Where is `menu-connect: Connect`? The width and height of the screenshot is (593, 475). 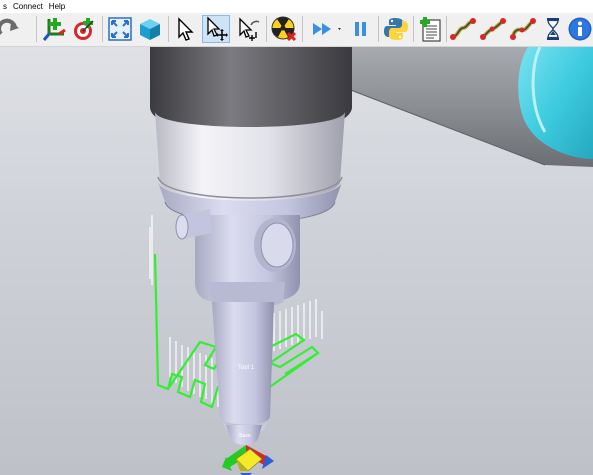 menu-connect: Connect is located at coordinates (28, 6).